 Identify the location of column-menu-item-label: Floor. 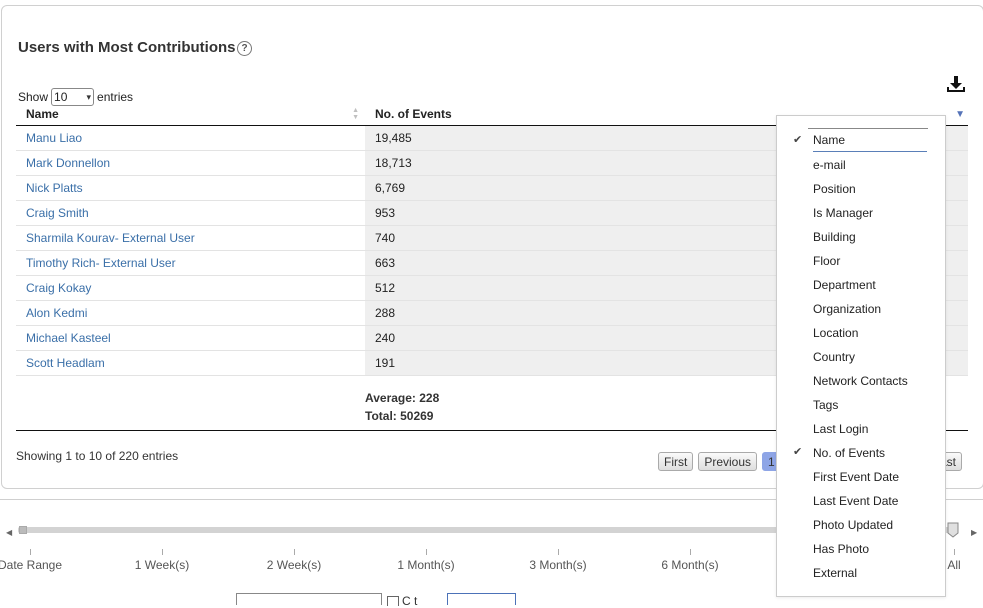
(827, 261).